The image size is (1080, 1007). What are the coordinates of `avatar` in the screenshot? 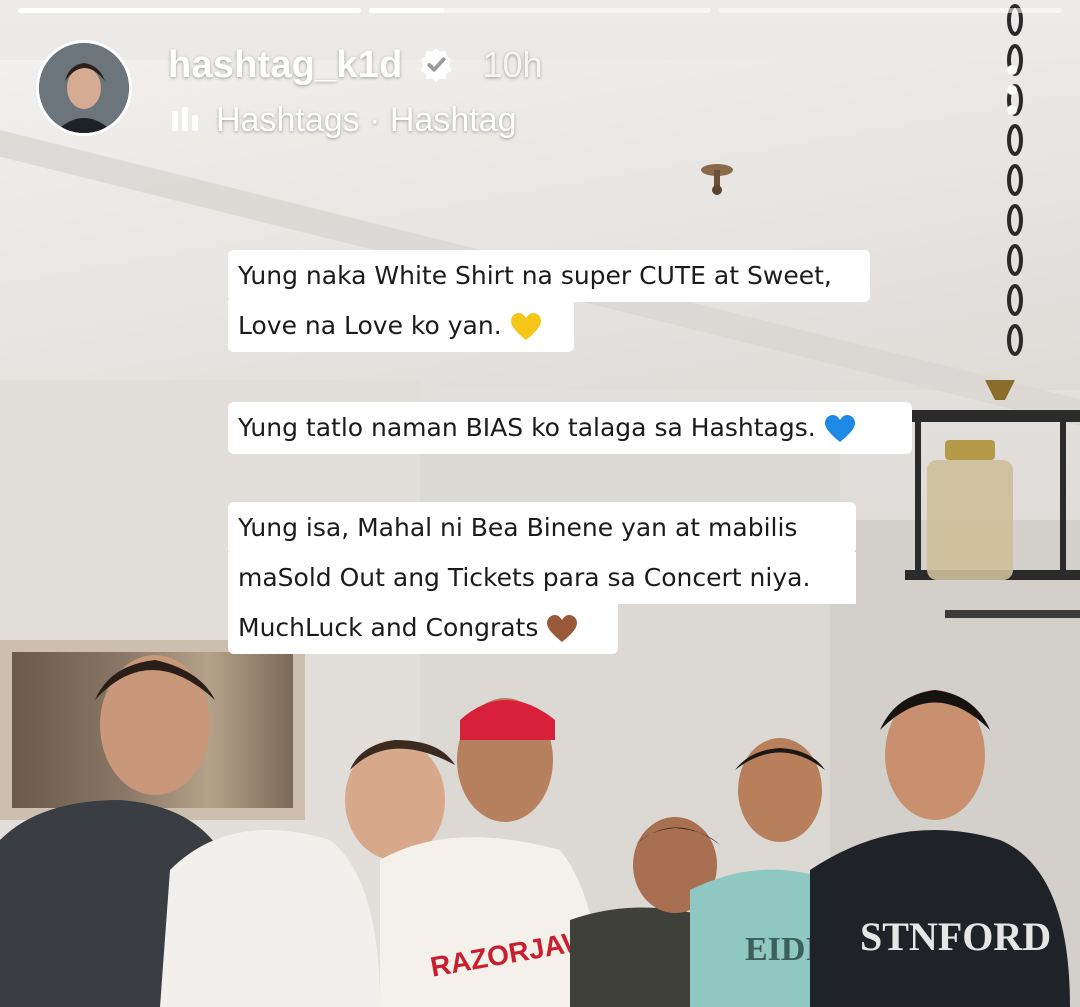 It's located at (84, 88).